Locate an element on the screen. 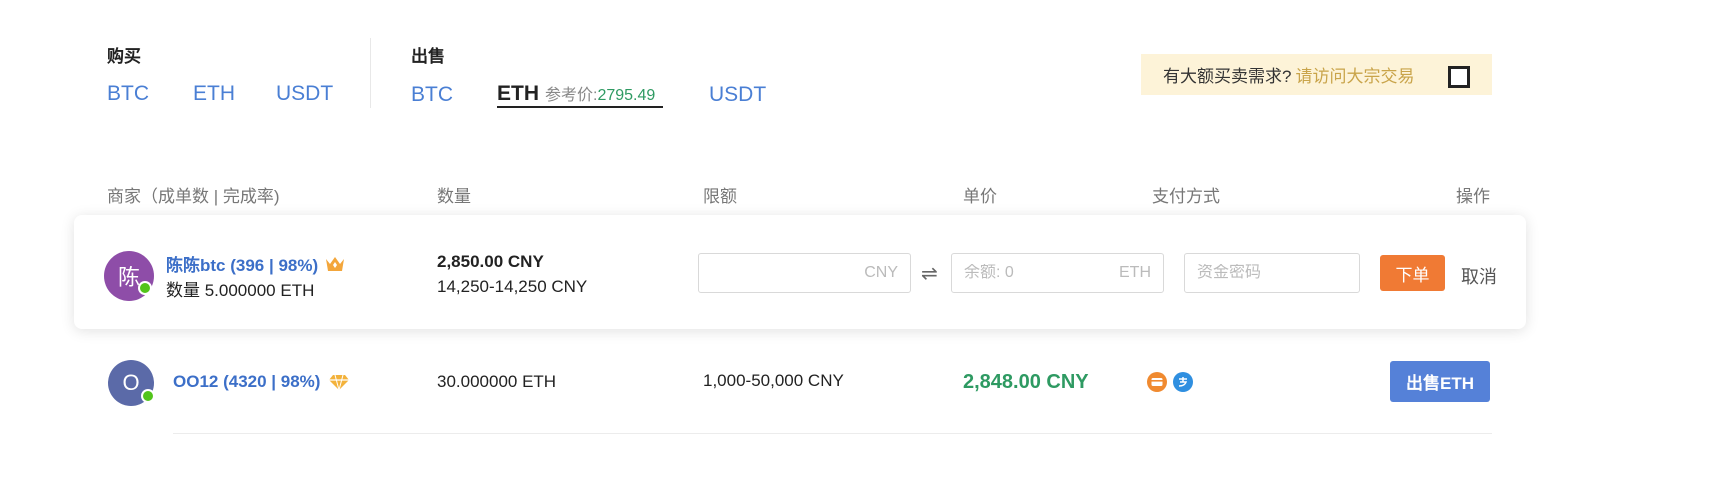 The width and height of the screenshot is (1729, 485). merchant-name-line: OO12 (4320 | 98%) is located at coordinates (261, 382).